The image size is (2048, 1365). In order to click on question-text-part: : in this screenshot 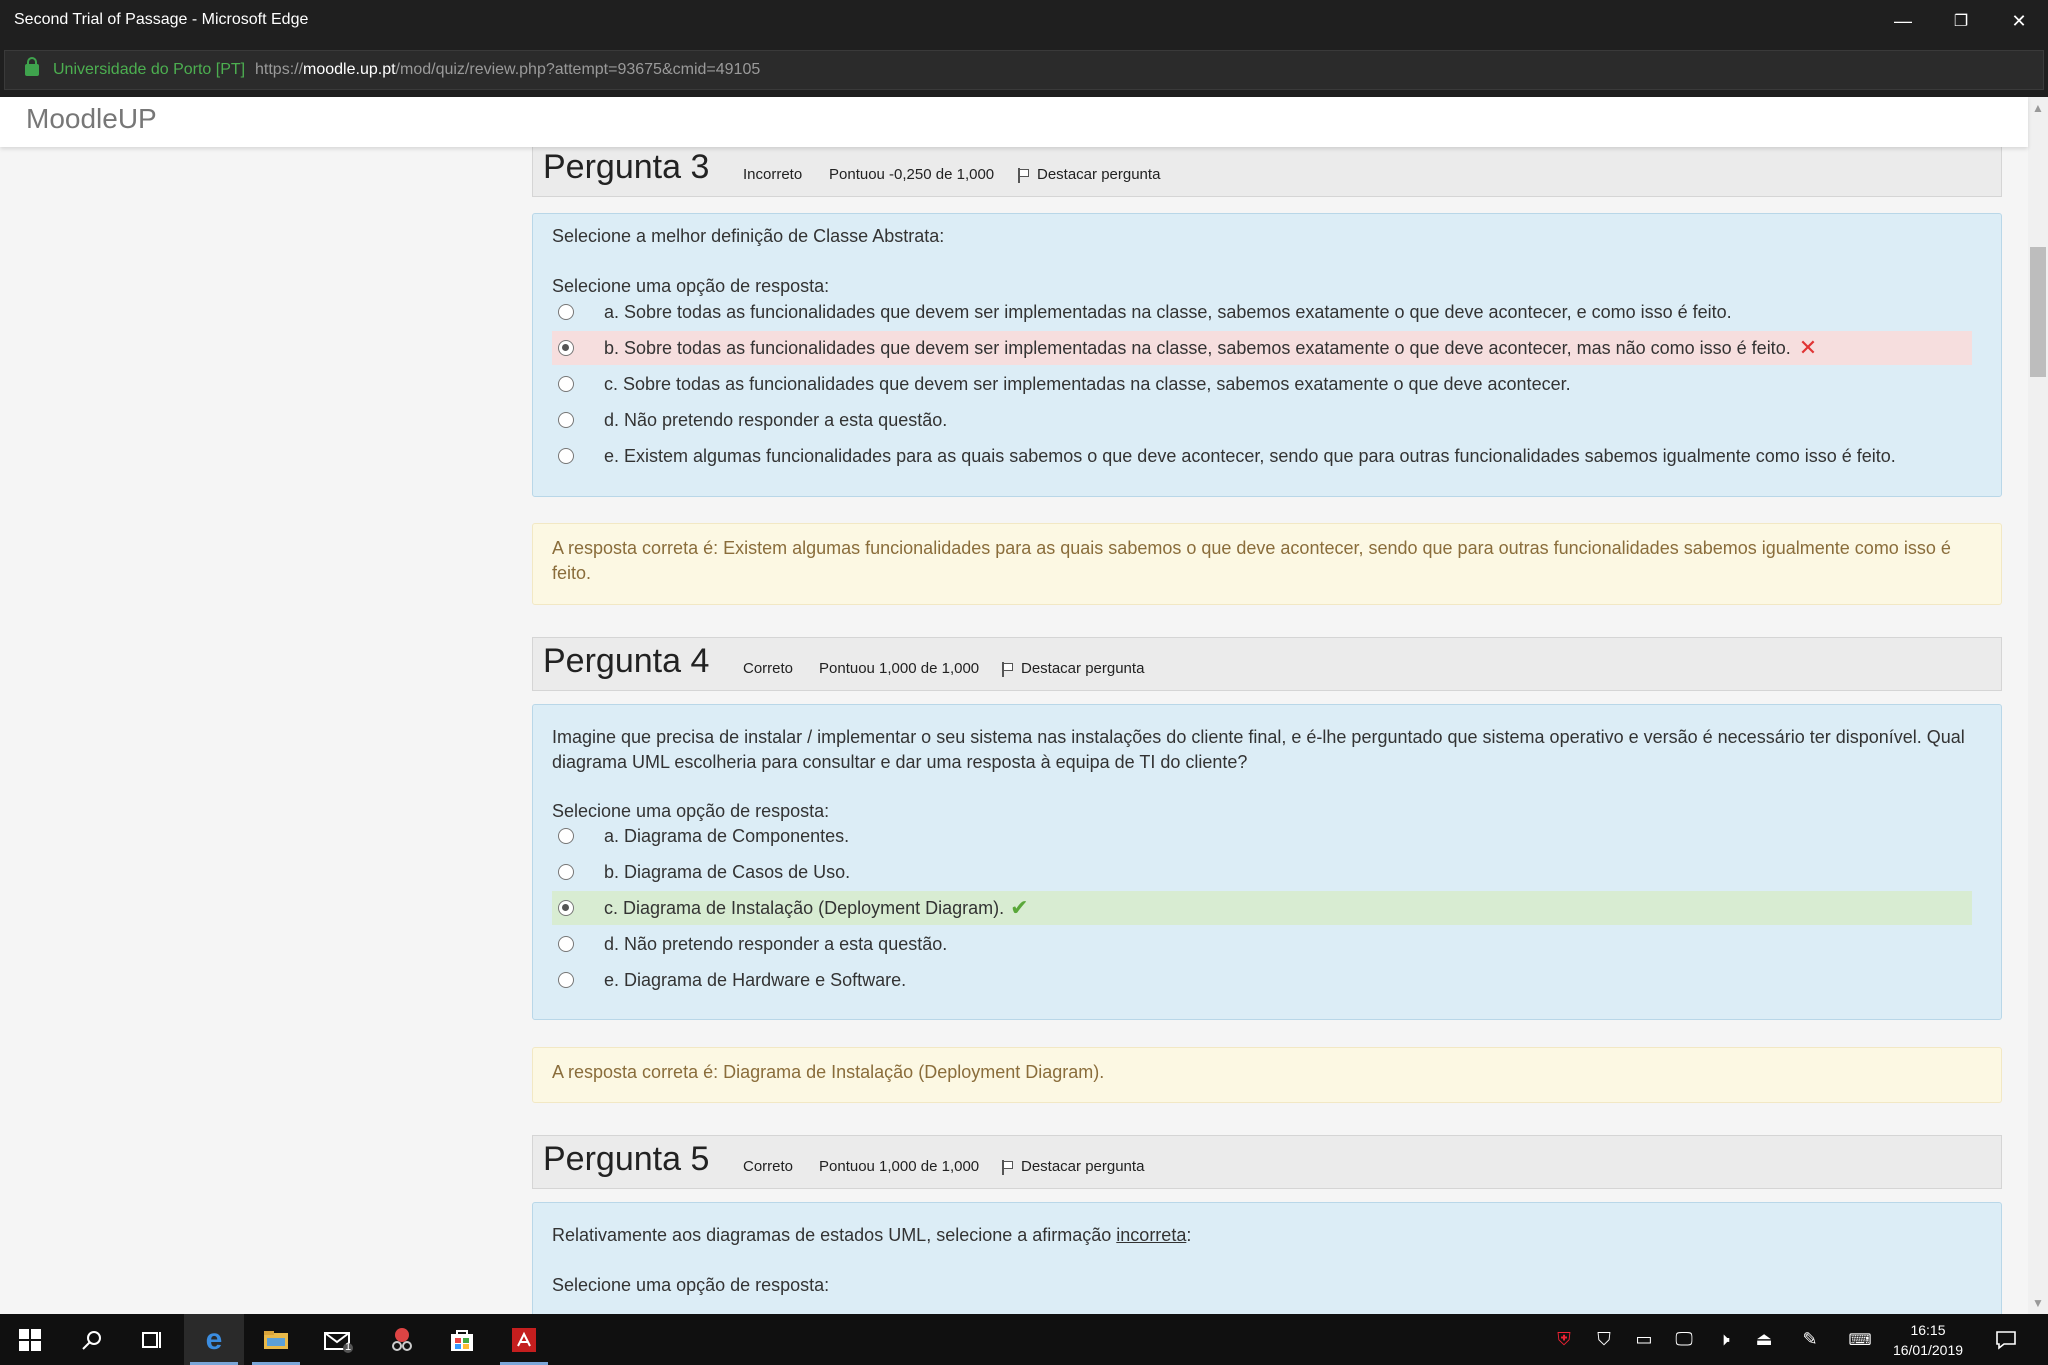, I will do `click(1189, 1235)`.